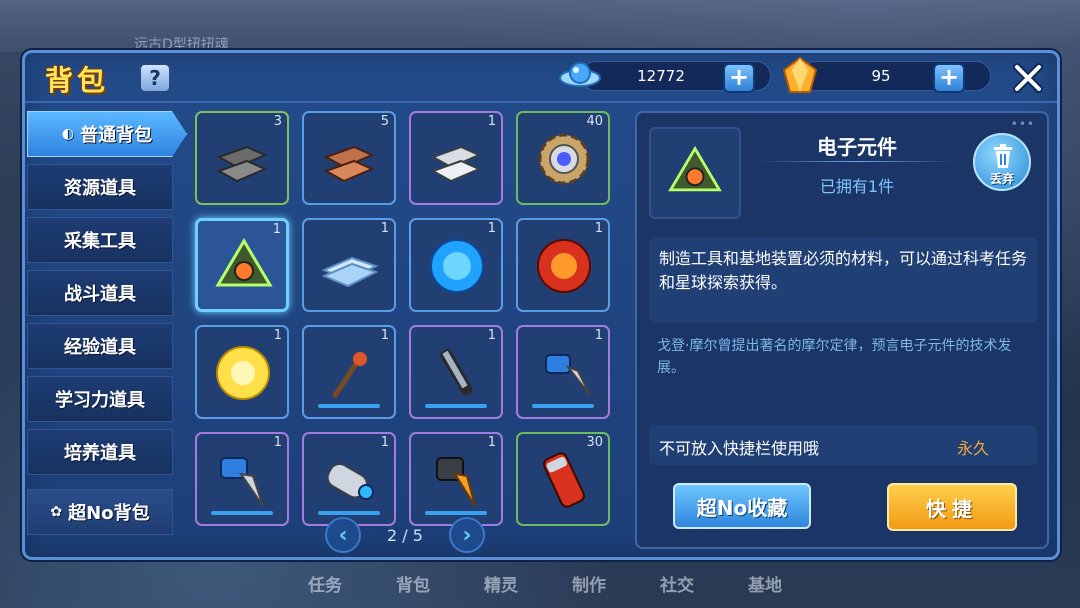 The width and height of the screenshot is (1080, 608). What do you see at coordinates (661, 76) in the screenshot?
I see `coin-value: 12772` at bounding box center [661, 76].